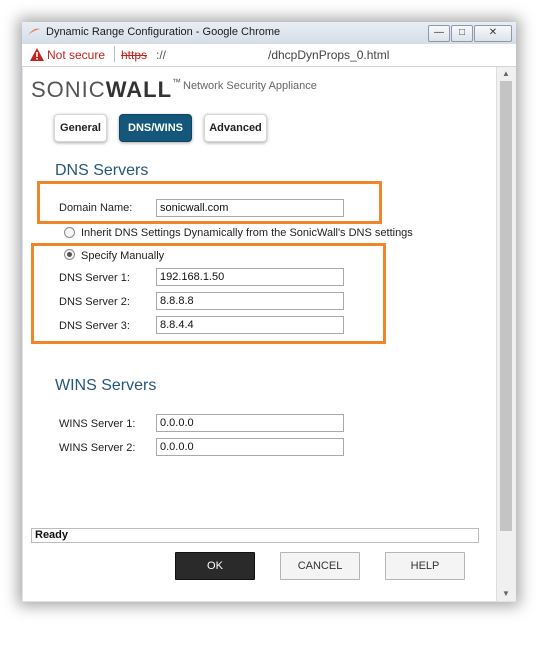  I want to click on dns-server-1-label: DNS Server 1:, so click(94, 278).